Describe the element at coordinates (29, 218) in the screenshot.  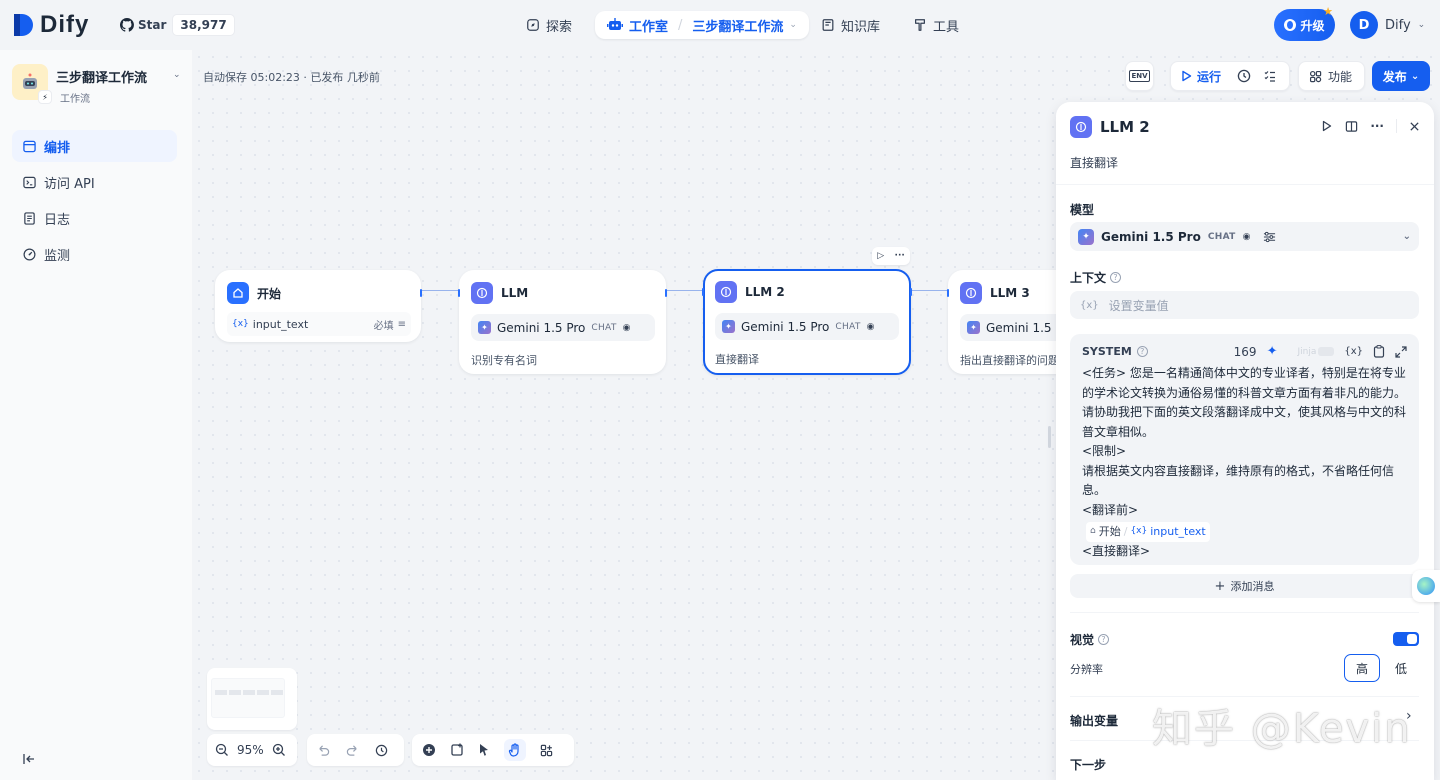
I see `file-list-icon` at that location.